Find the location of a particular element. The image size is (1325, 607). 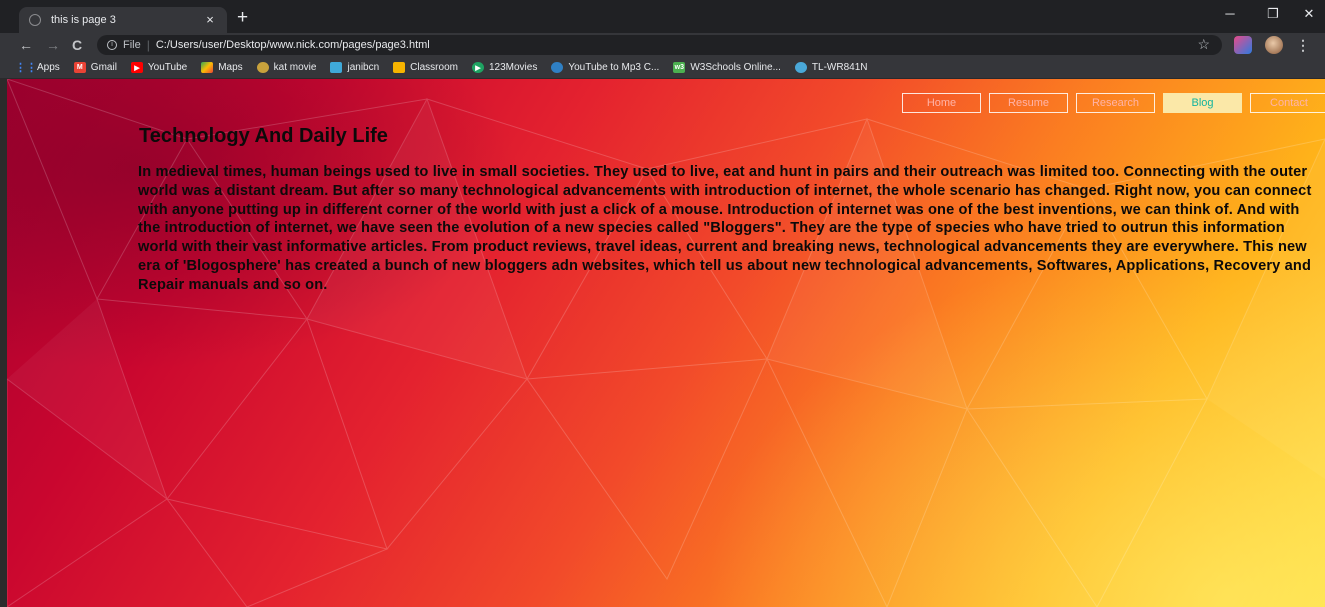

extension-icon is located at coordinates (1243, 45).